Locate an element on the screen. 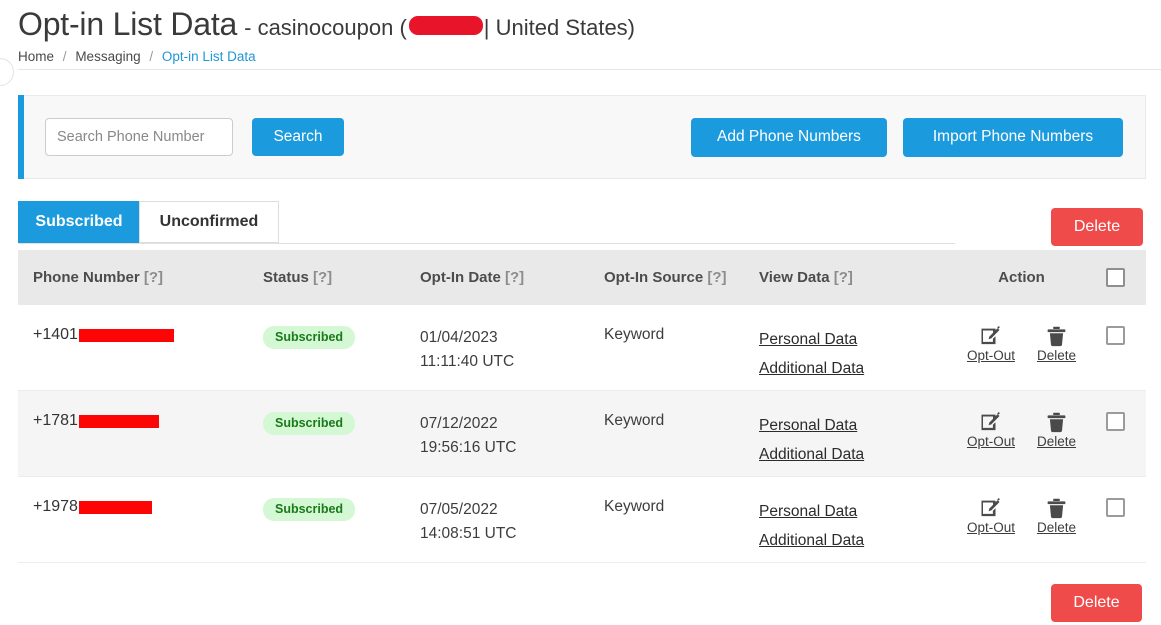 This screenshot has height=625, width=1161. column-header-status: Status [?] is located at coordinates (341, 277).